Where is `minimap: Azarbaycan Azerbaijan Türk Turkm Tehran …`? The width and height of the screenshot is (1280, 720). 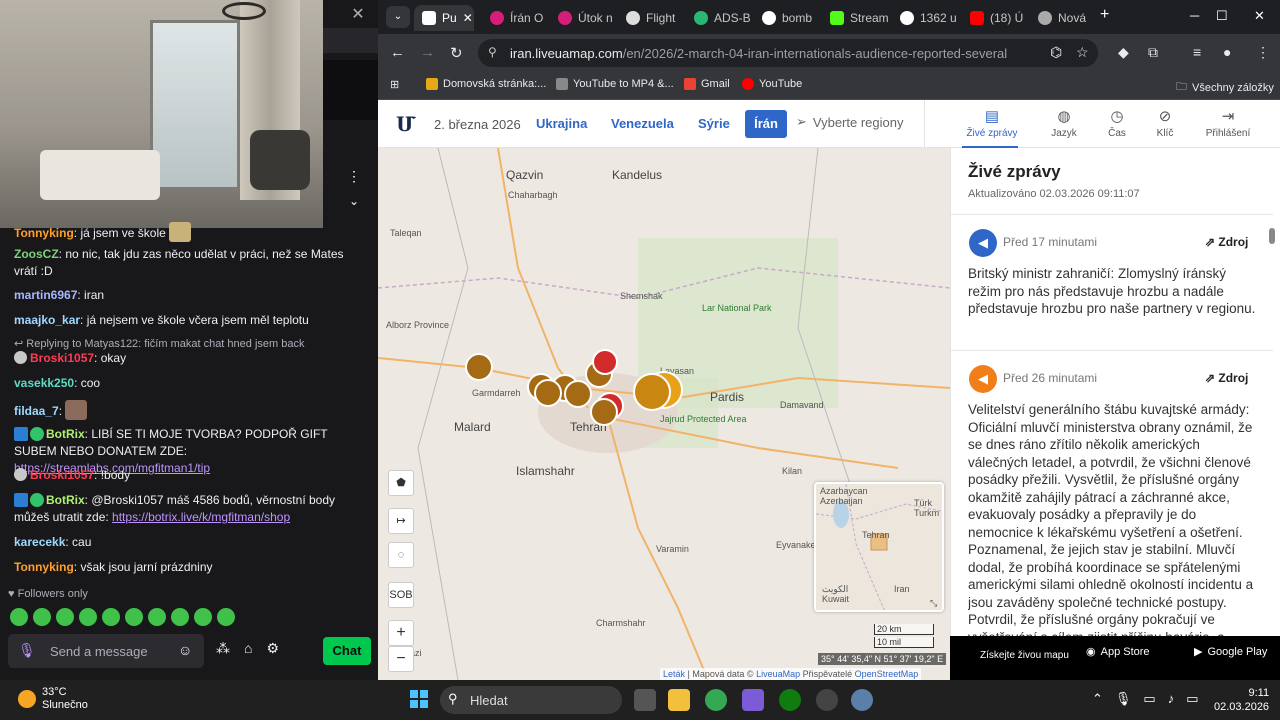 minimap: Azarbaycan Azerbaijan Türk Turkm Tehran … is located at coordinates (879, 547).